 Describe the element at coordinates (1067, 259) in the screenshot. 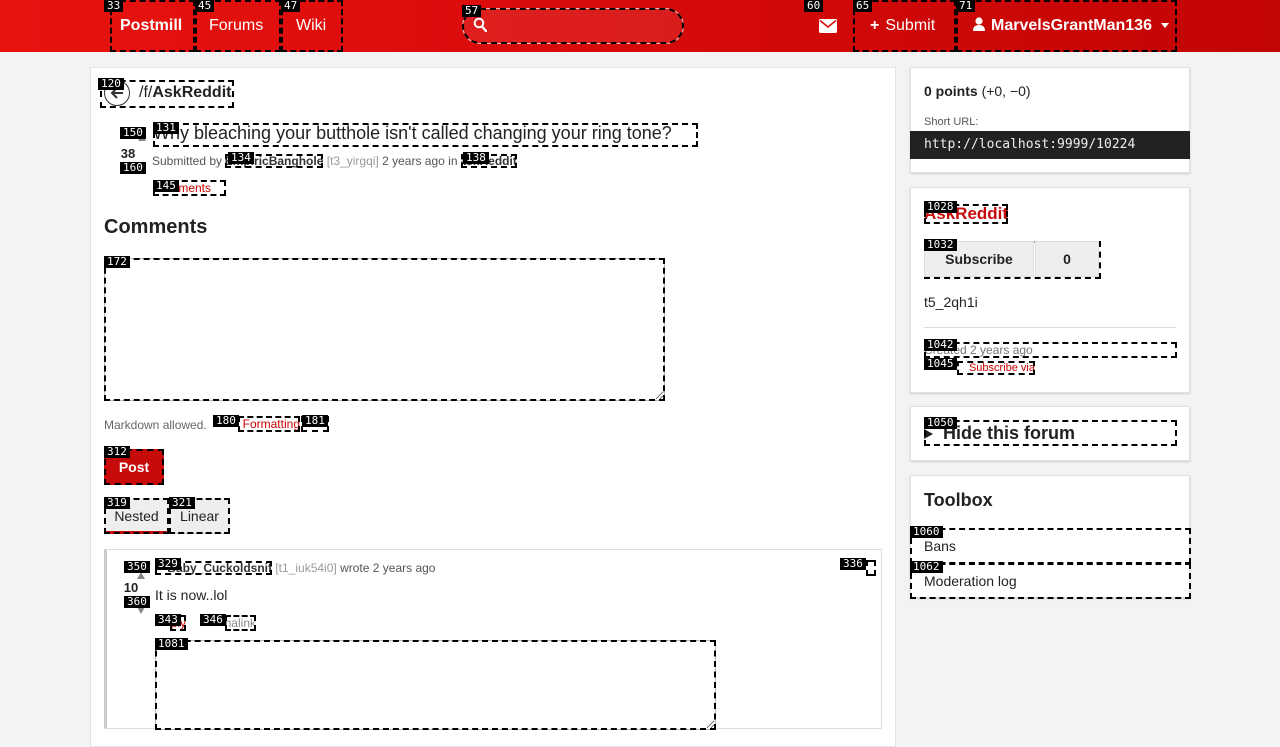

I see `subscriber-count: 0` at that location.